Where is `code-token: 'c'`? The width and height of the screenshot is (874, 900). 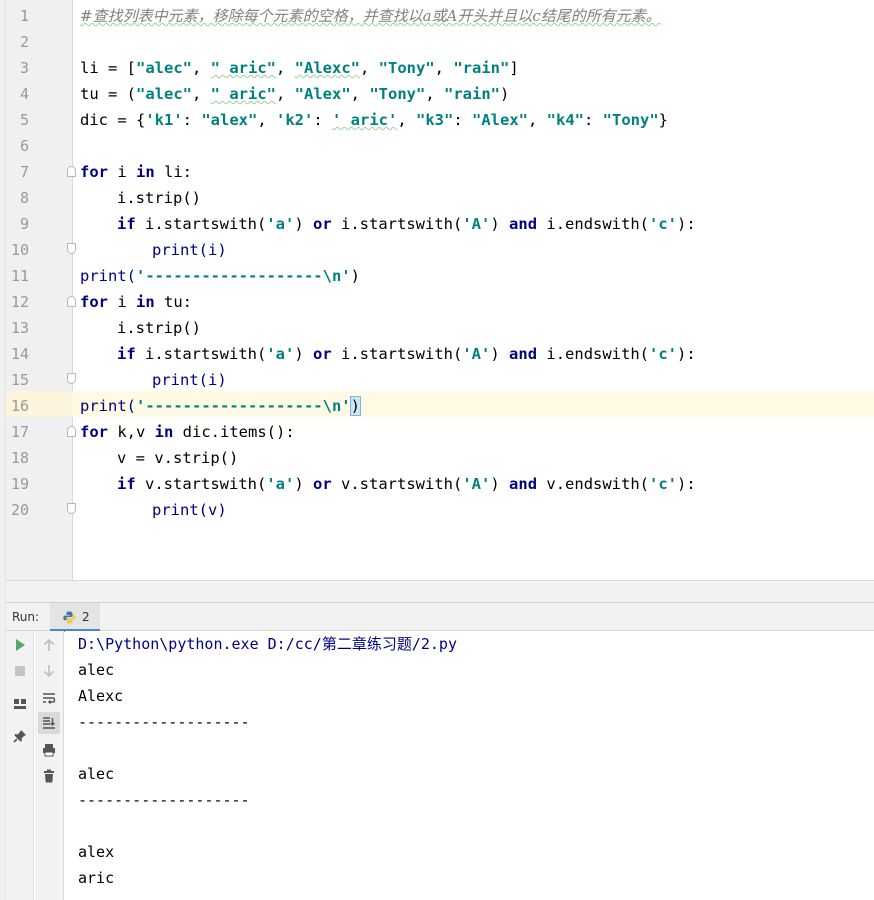 code-token: 'c' is located at coordinates (663, 484).